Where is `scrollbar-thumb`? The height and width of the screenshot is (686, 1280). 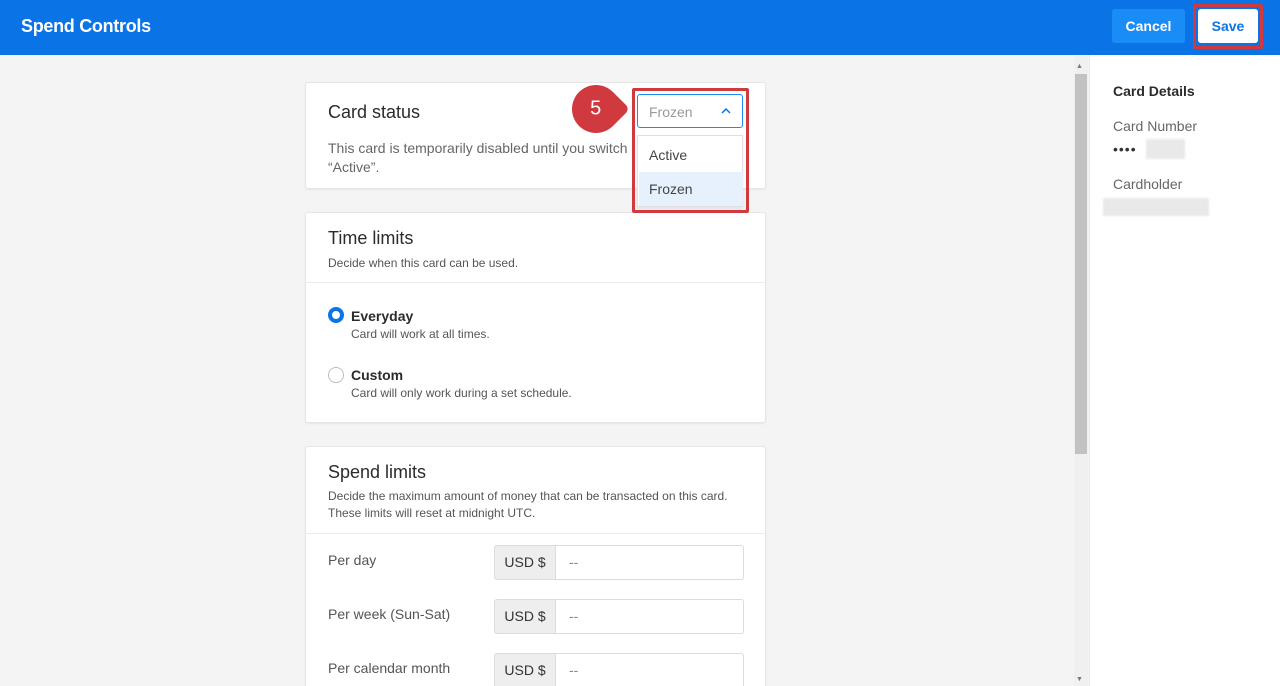
scrollbar-thumb is located at coordinates (1081, 264).